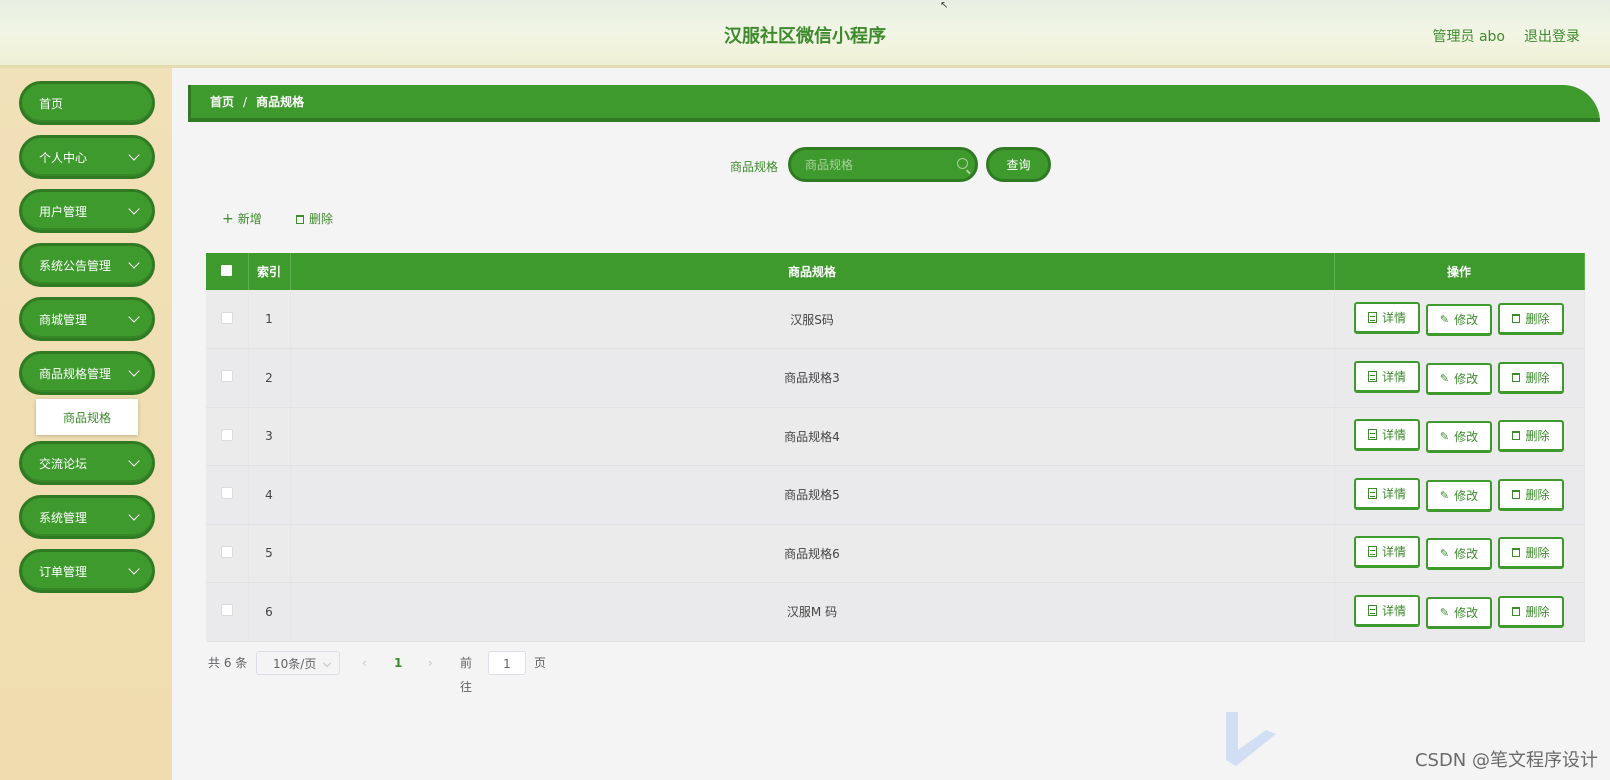 The width and height of the screenshot is (1610, 780). I want to click on sidebar-item-forum: 交流论坛, so click(87, 463).